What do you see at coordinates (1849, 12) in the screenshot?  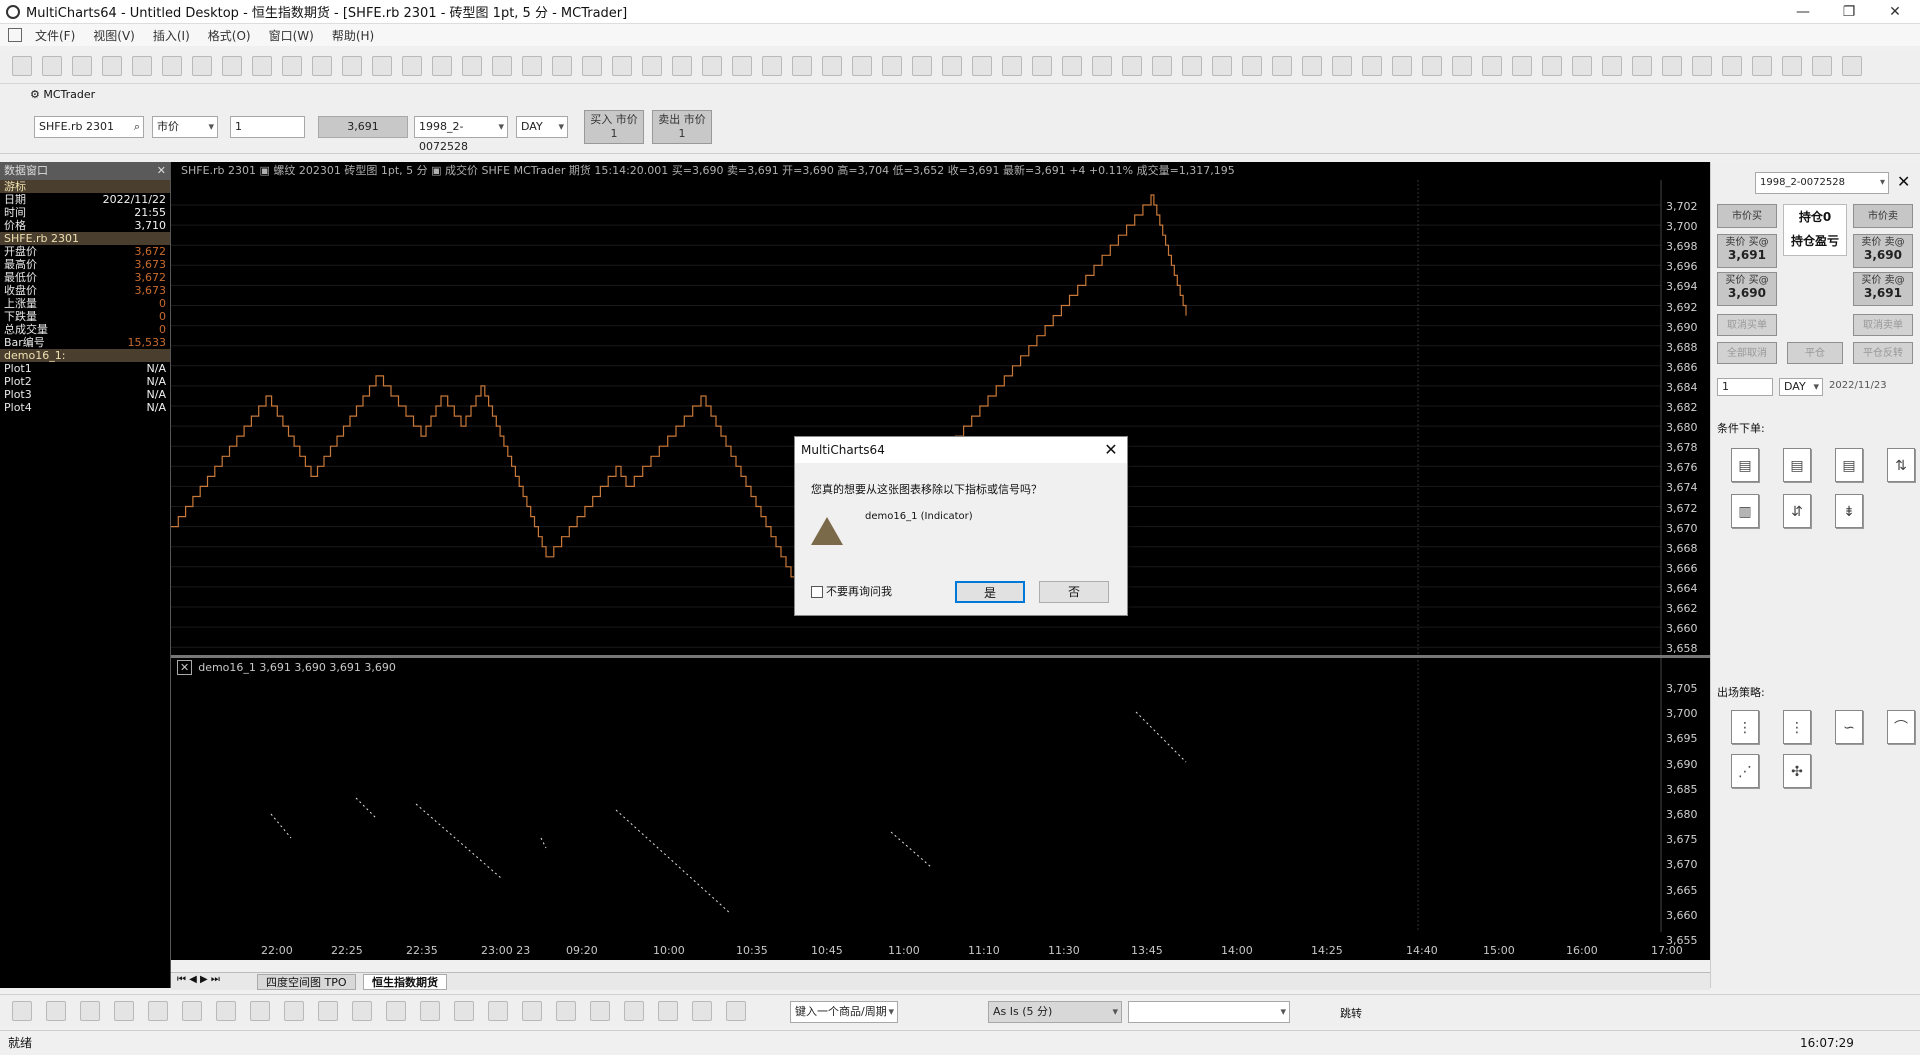 I see `maximize-button: ❐` at bounding box center [1849, 12].